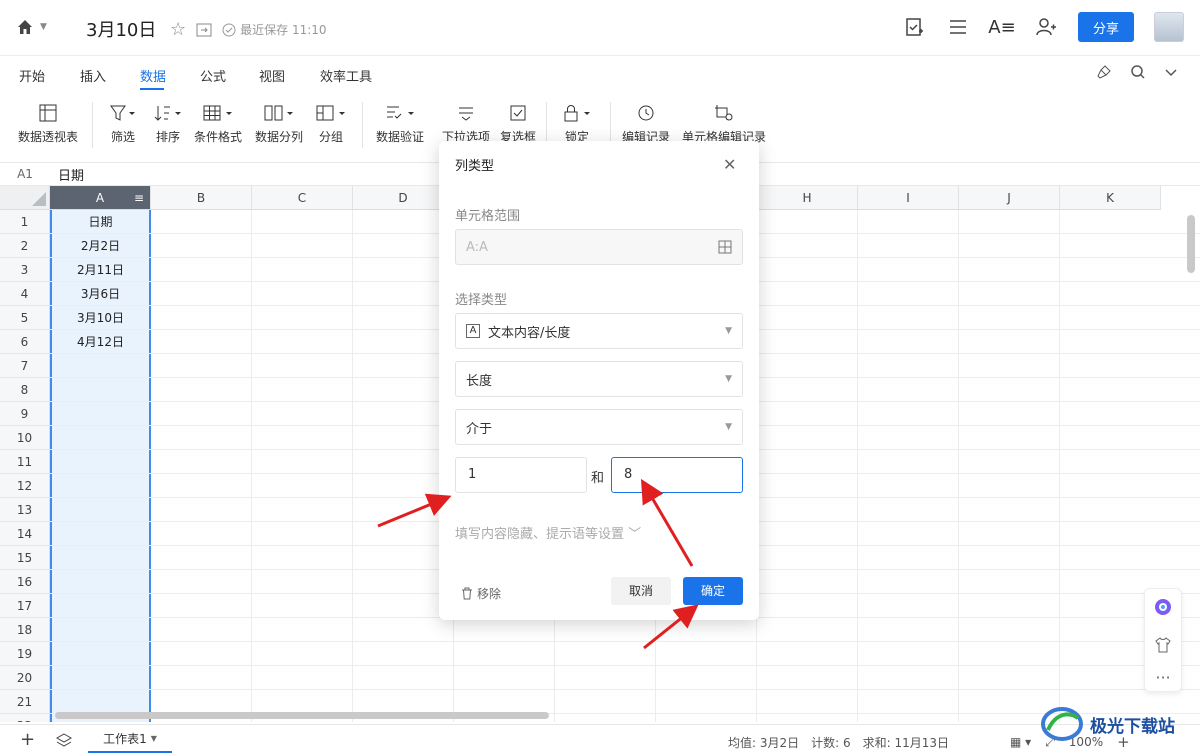  What do you see at coordinates (279, 137) in the screenshot?
I see `split-label: 数据分列` at bounding box center [279, 137].